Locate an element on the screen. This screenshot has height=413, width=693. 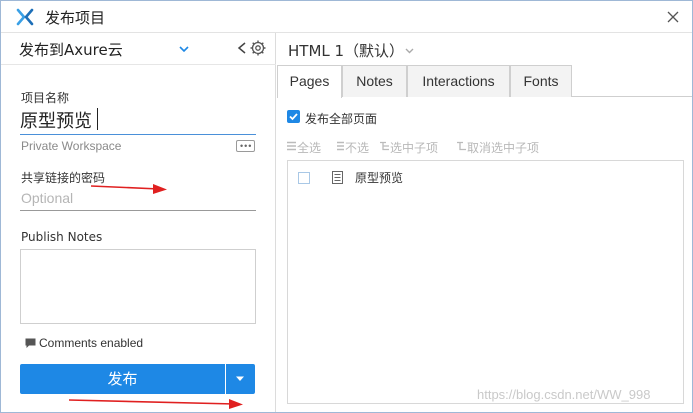
format-select: HTML 1（默认） is located at coordinates (346, 50).